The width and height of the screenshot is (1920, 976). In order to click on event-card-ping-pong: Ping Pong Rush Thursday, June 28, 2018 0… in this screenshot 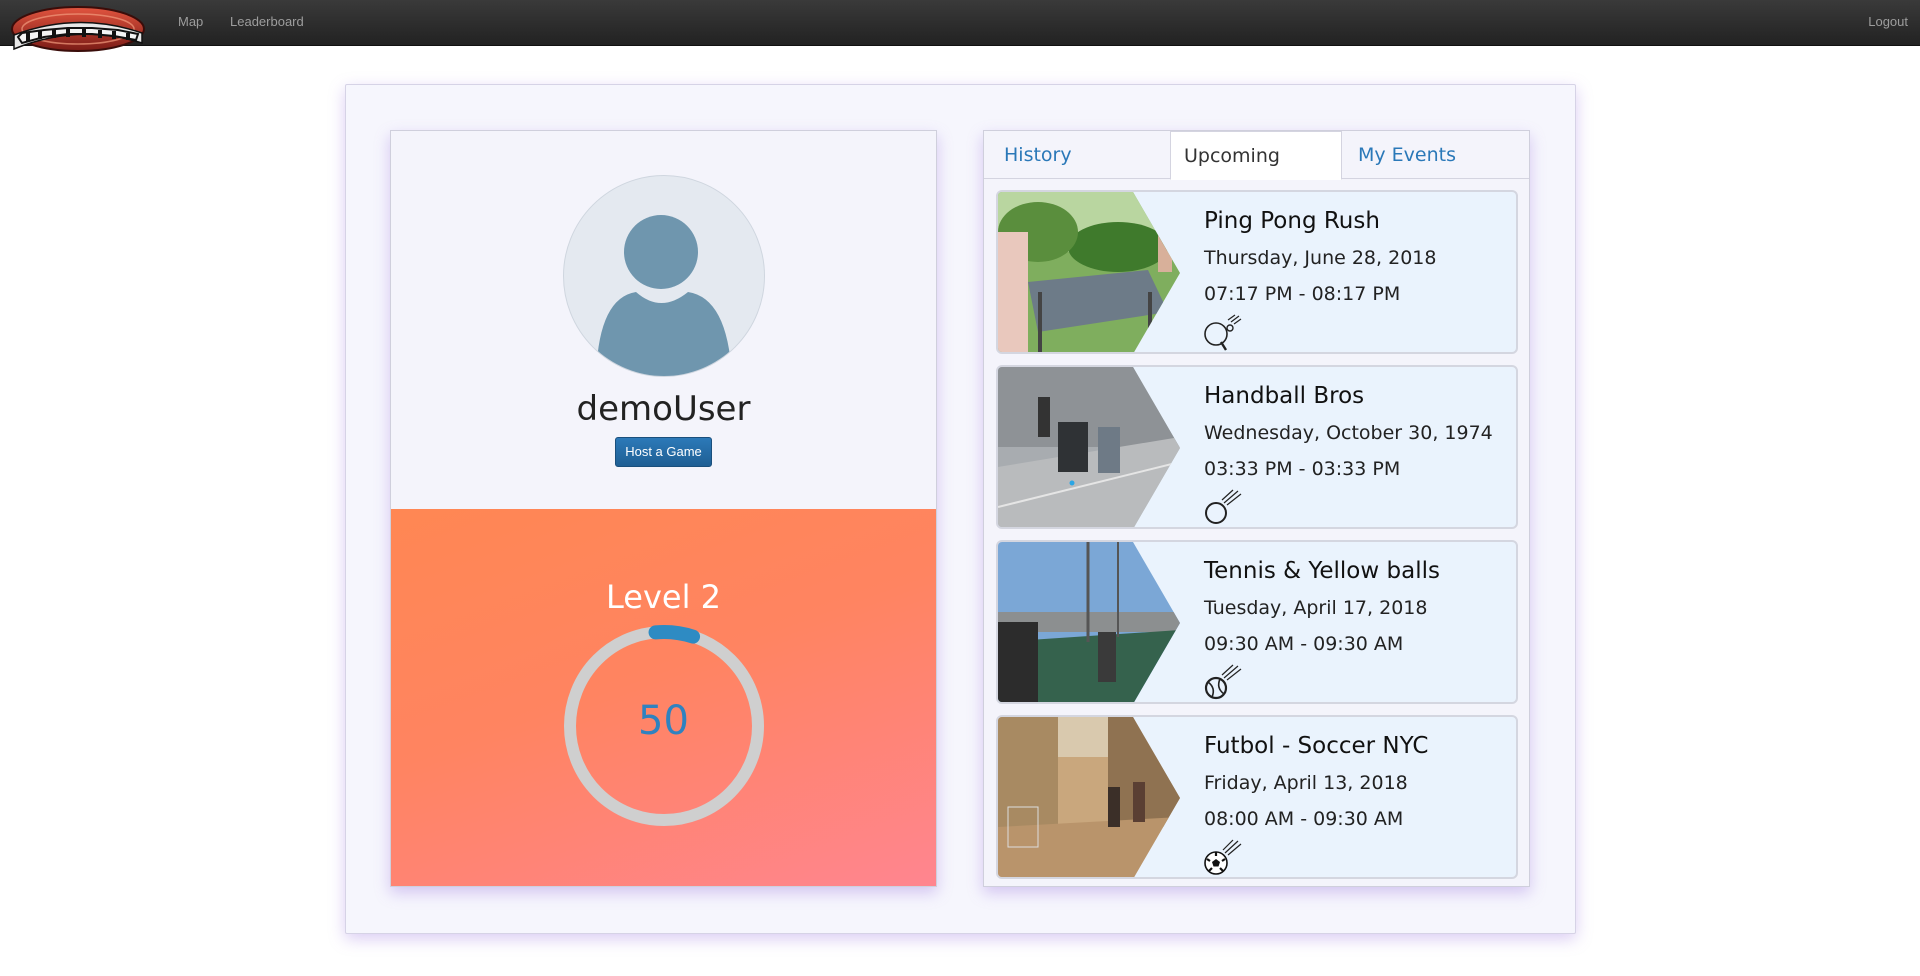, I will do `click(1257, 272)`.